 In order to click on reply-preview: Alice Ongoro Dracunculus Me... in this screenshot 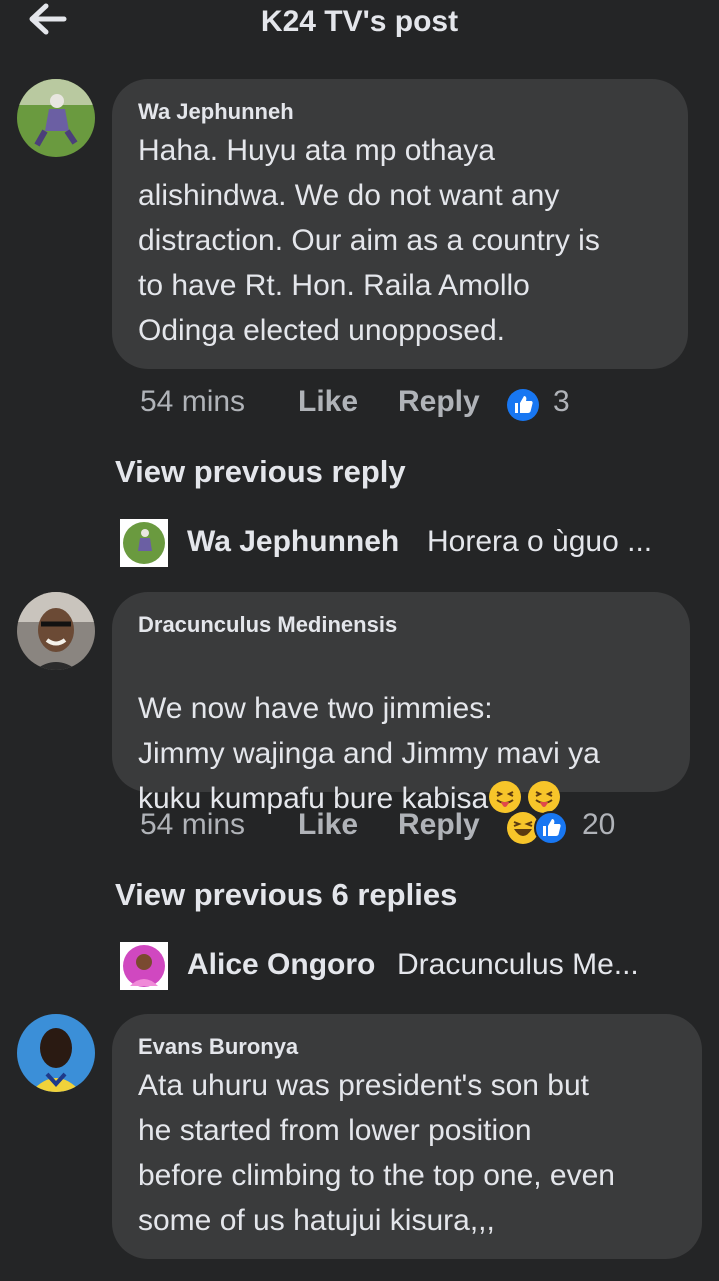, I will do `click(410, 966)`.